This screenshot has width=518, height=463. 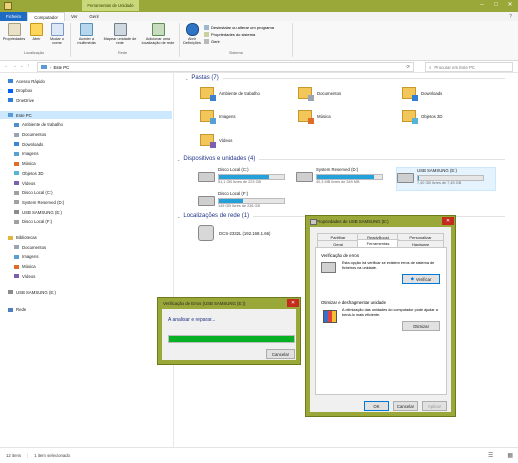 What do you see at coordinates (421, 326) in the screenshot?
I see `optimize-button: Otimizar` at bounding box center [421, 326].